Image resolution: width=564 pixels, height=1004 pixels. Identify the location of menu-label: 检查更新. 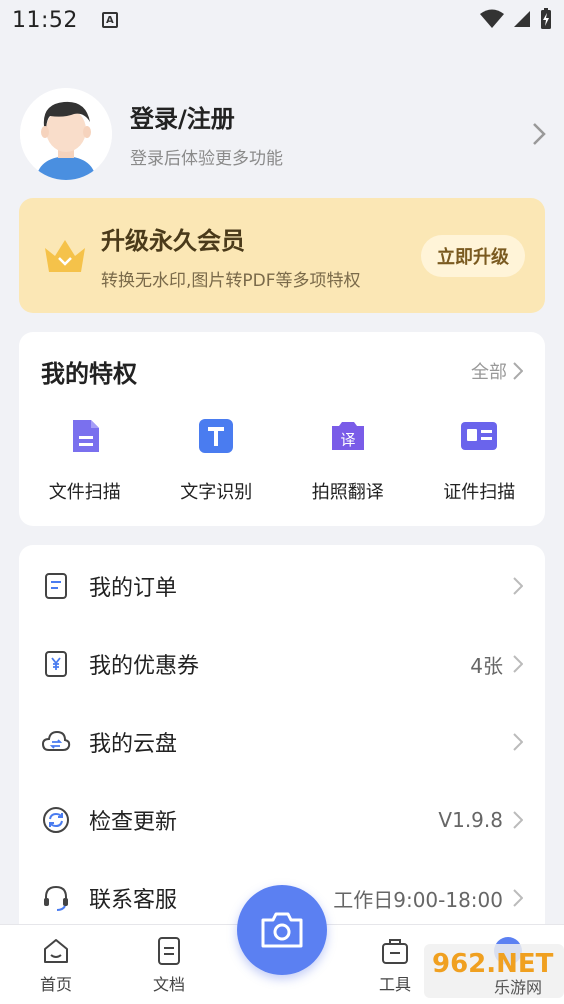
(133, 822).